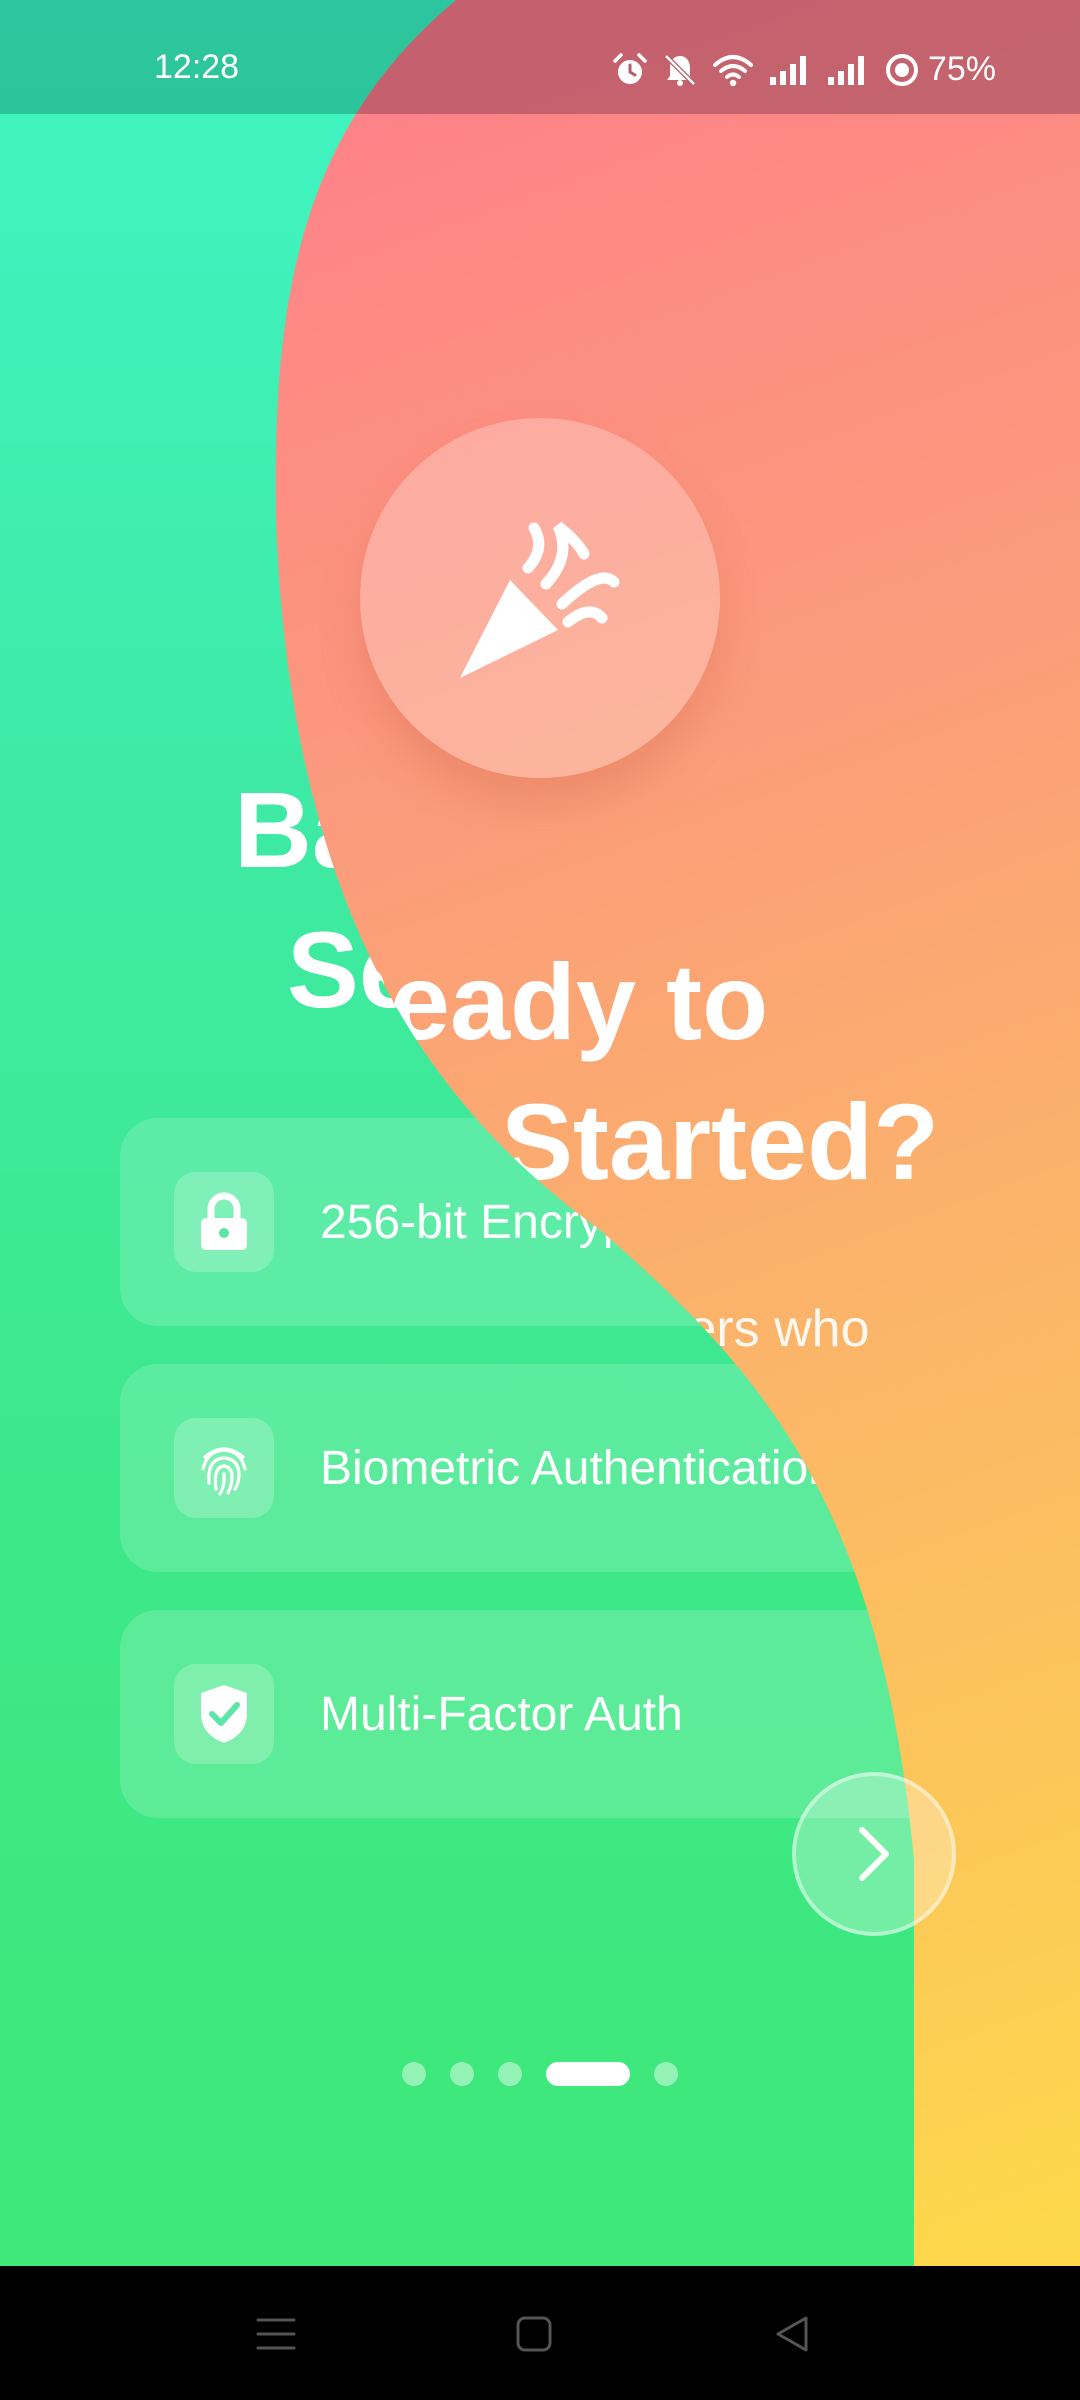 The height and width of the screenshot is (2400, 1080). I want to click on shield-check-icon, so click(224, 1714).